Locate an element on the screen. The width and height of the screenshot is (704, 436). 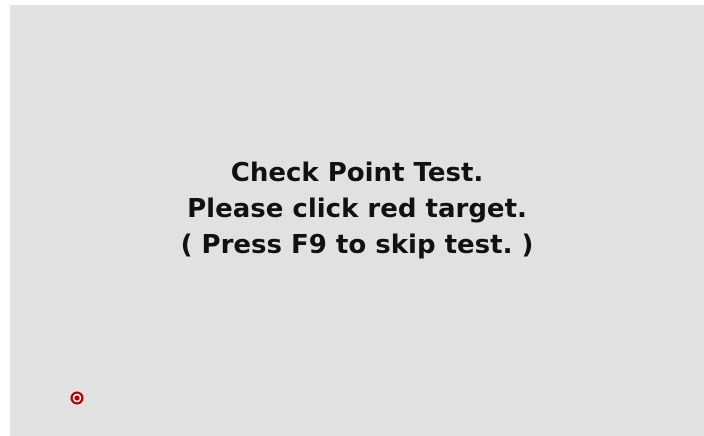
skip-hint-line: ( Press F9 to skip test. ) is located at coordinates (357, 245).